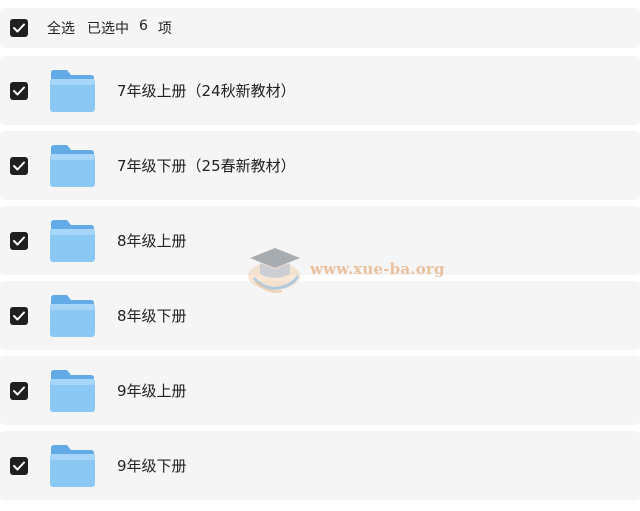 The image size is (640, 511). What do you see at coordinates (320, 240) in the screenshot?
I see `list-item: 8年级上册` at bounding box center [320, 240].